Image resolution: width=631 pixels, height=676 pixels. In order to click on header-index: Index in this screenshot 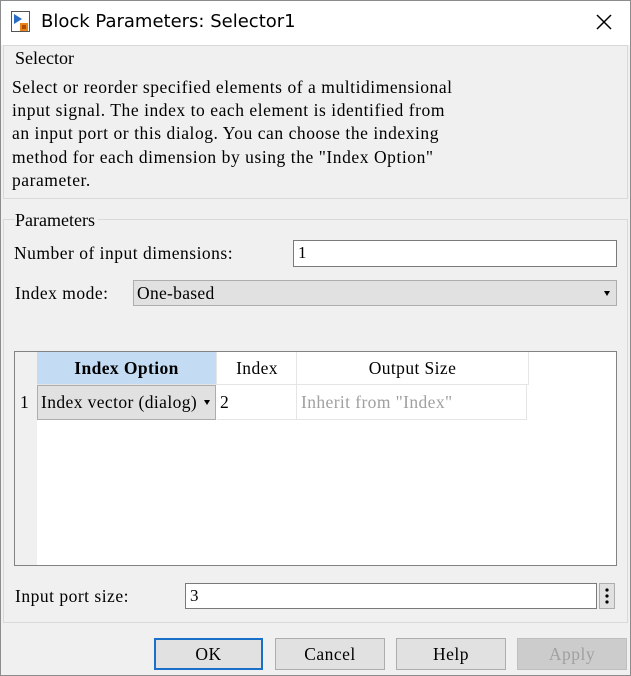, I will do `click(256, 368)`.